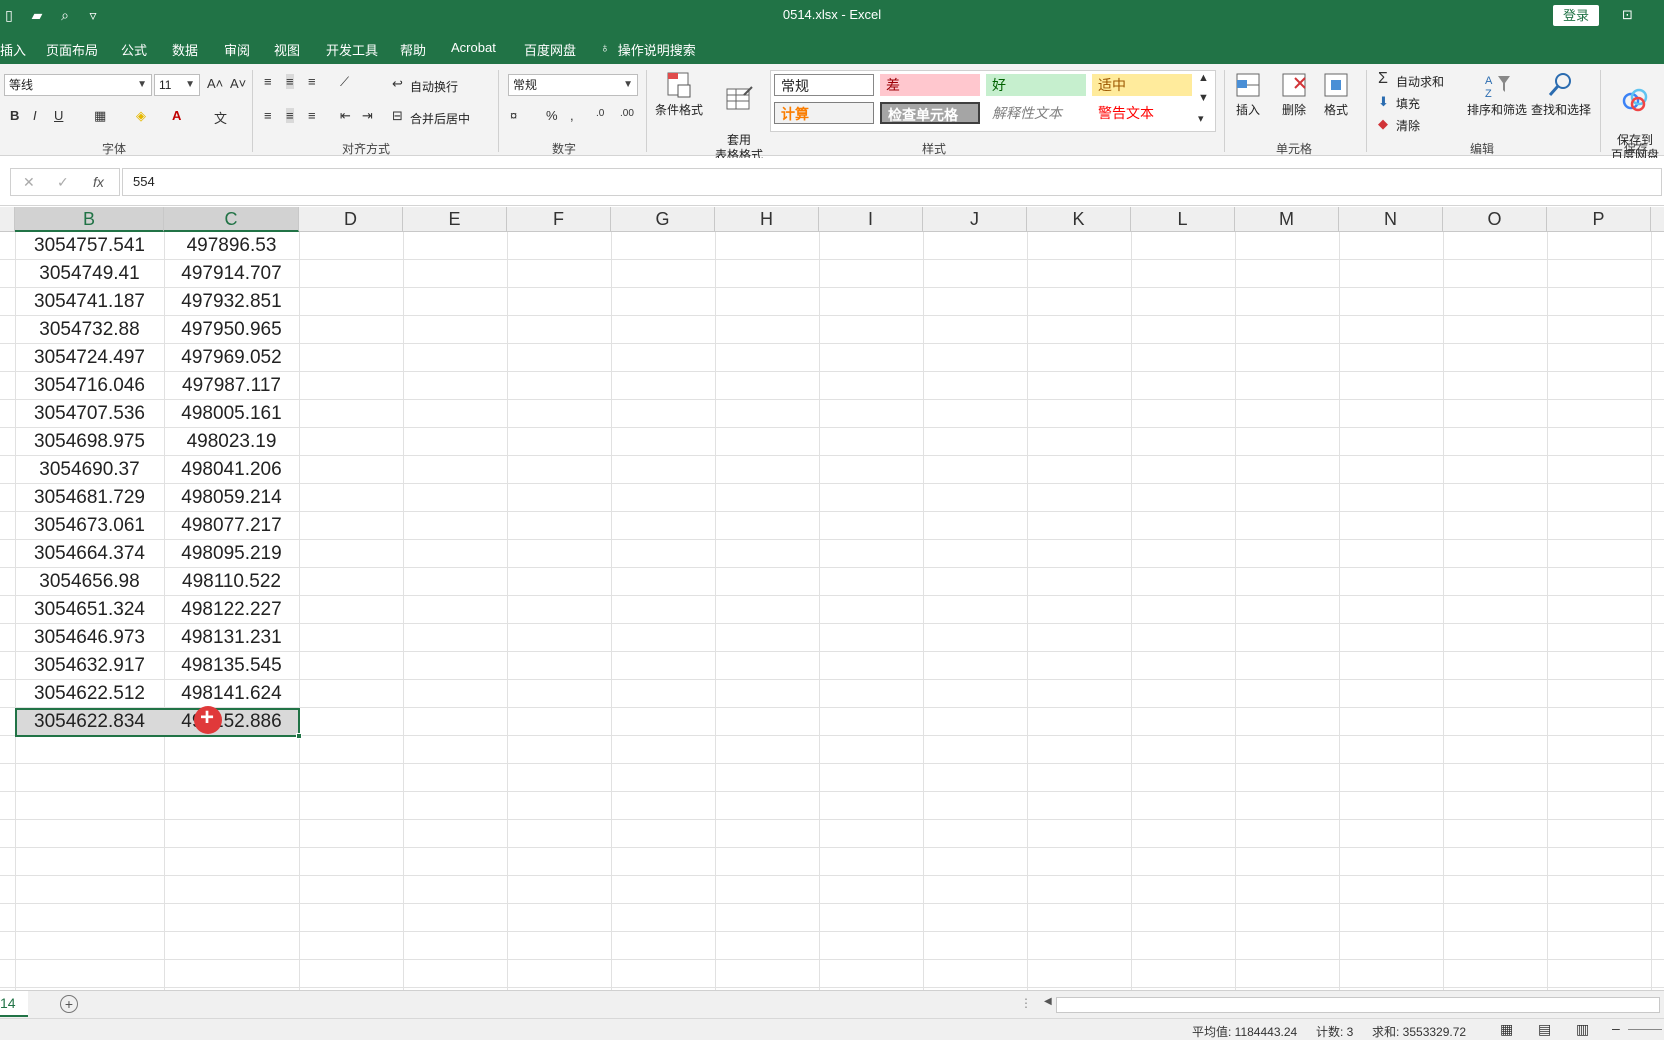 This screenshot has width=1664, height=1040. What do you see at coordinates (1048, 1001) in the screenshot?
I see `scroll-left-icon: ◀` at bounding box center [1048, 1001].